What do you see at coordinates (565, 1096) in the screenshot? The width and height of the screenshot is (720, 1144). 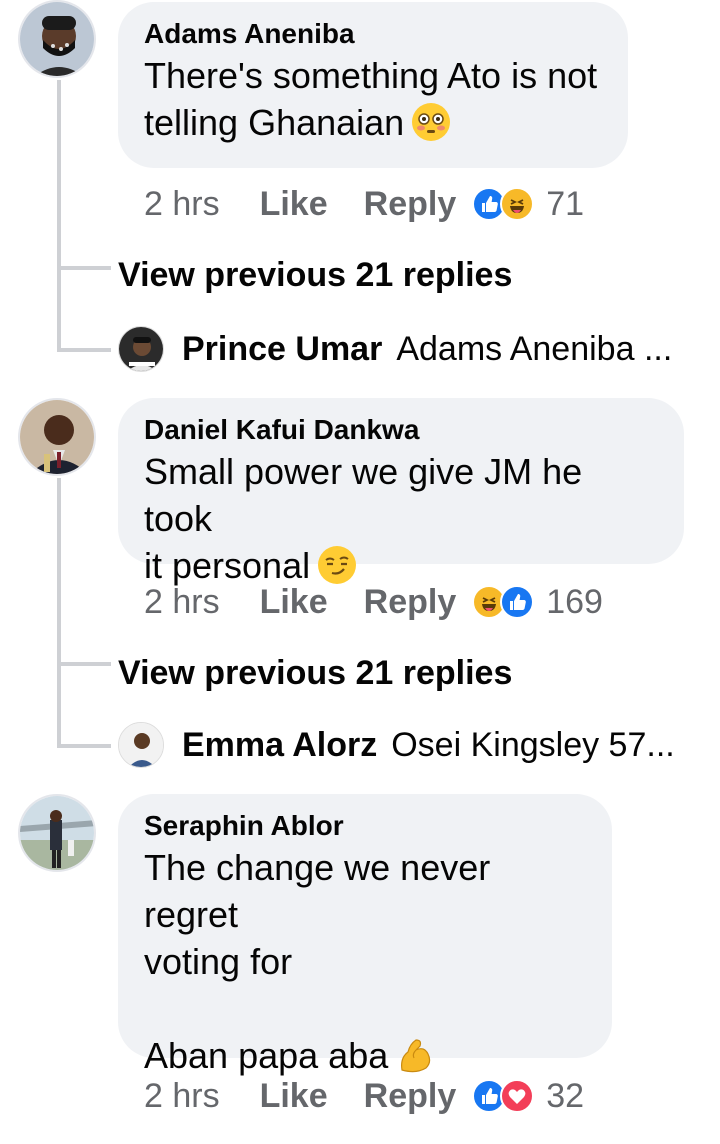 I see `reaction-count: 32` at bounding box center [565, 1096].